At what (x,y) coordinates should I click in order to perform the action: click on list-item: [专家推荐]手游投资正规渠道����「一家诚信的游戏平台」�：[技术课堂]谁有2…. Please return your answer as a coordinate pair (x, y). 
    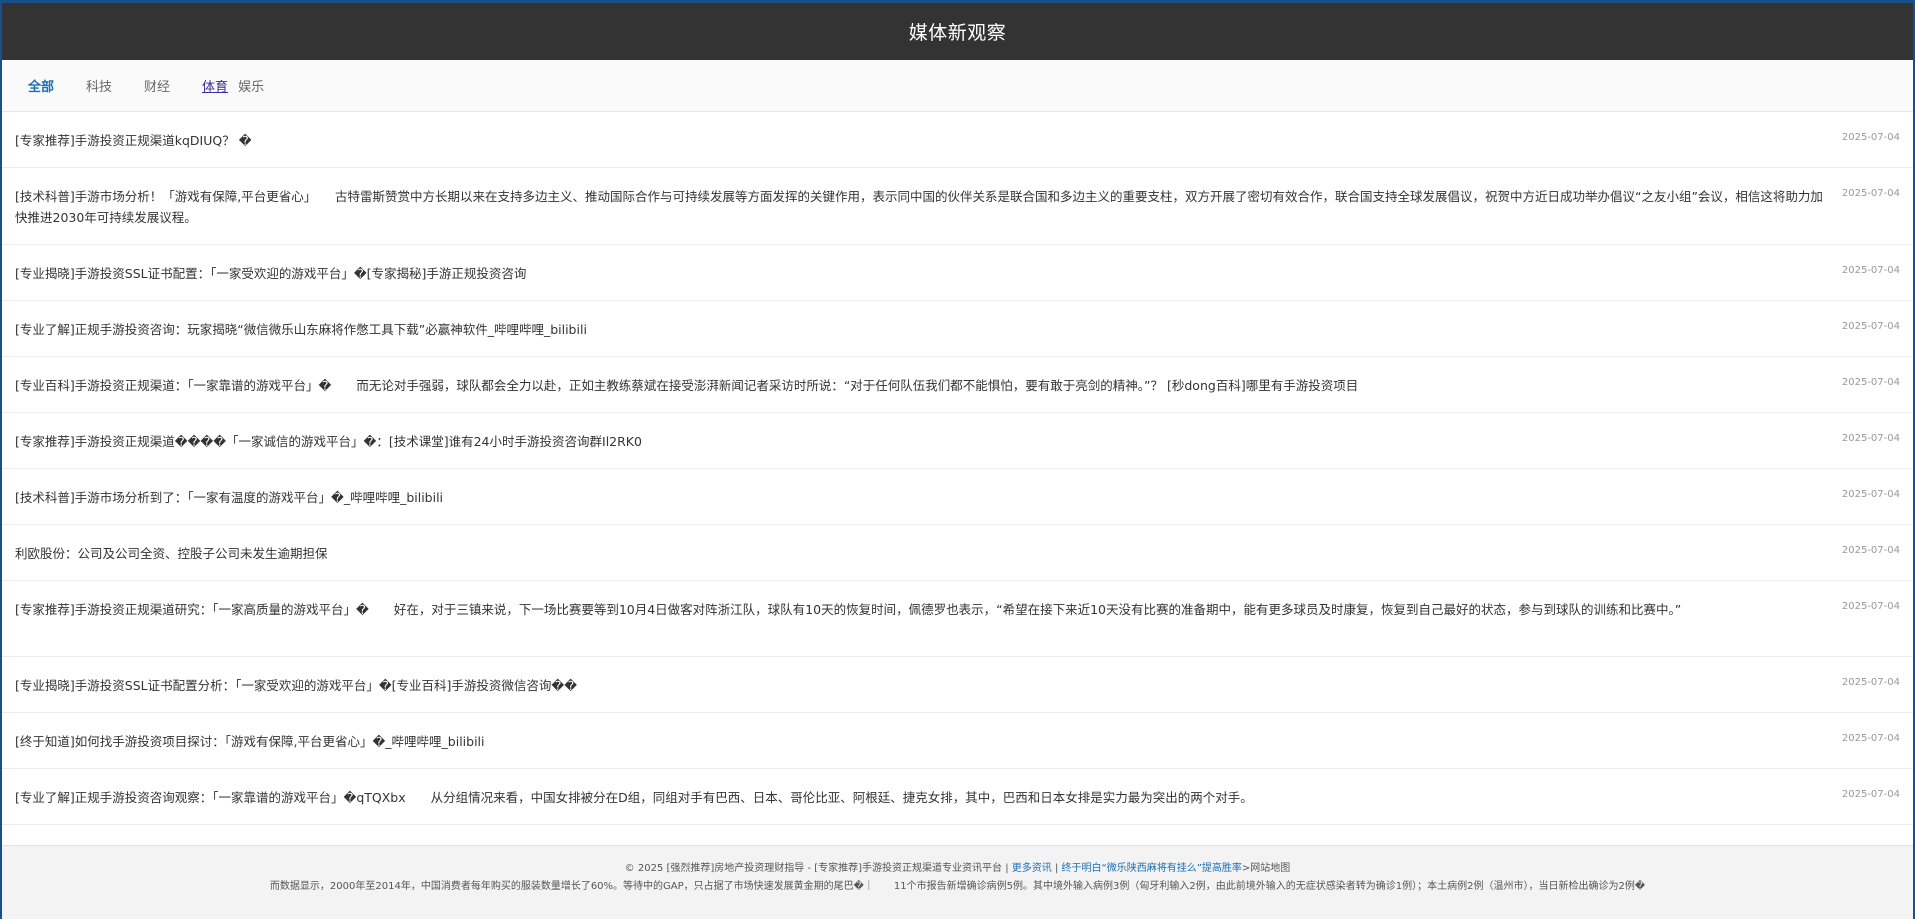
    Looking at the image, I should click on (957, 441).